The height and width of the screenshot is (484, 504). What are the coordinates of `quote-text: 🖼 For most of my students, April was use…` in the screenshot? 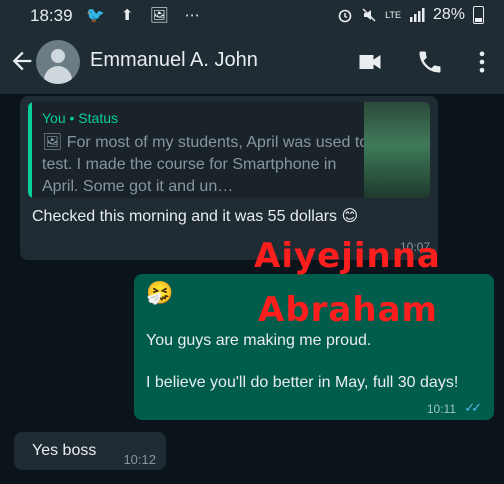 It's located at (205, 164).